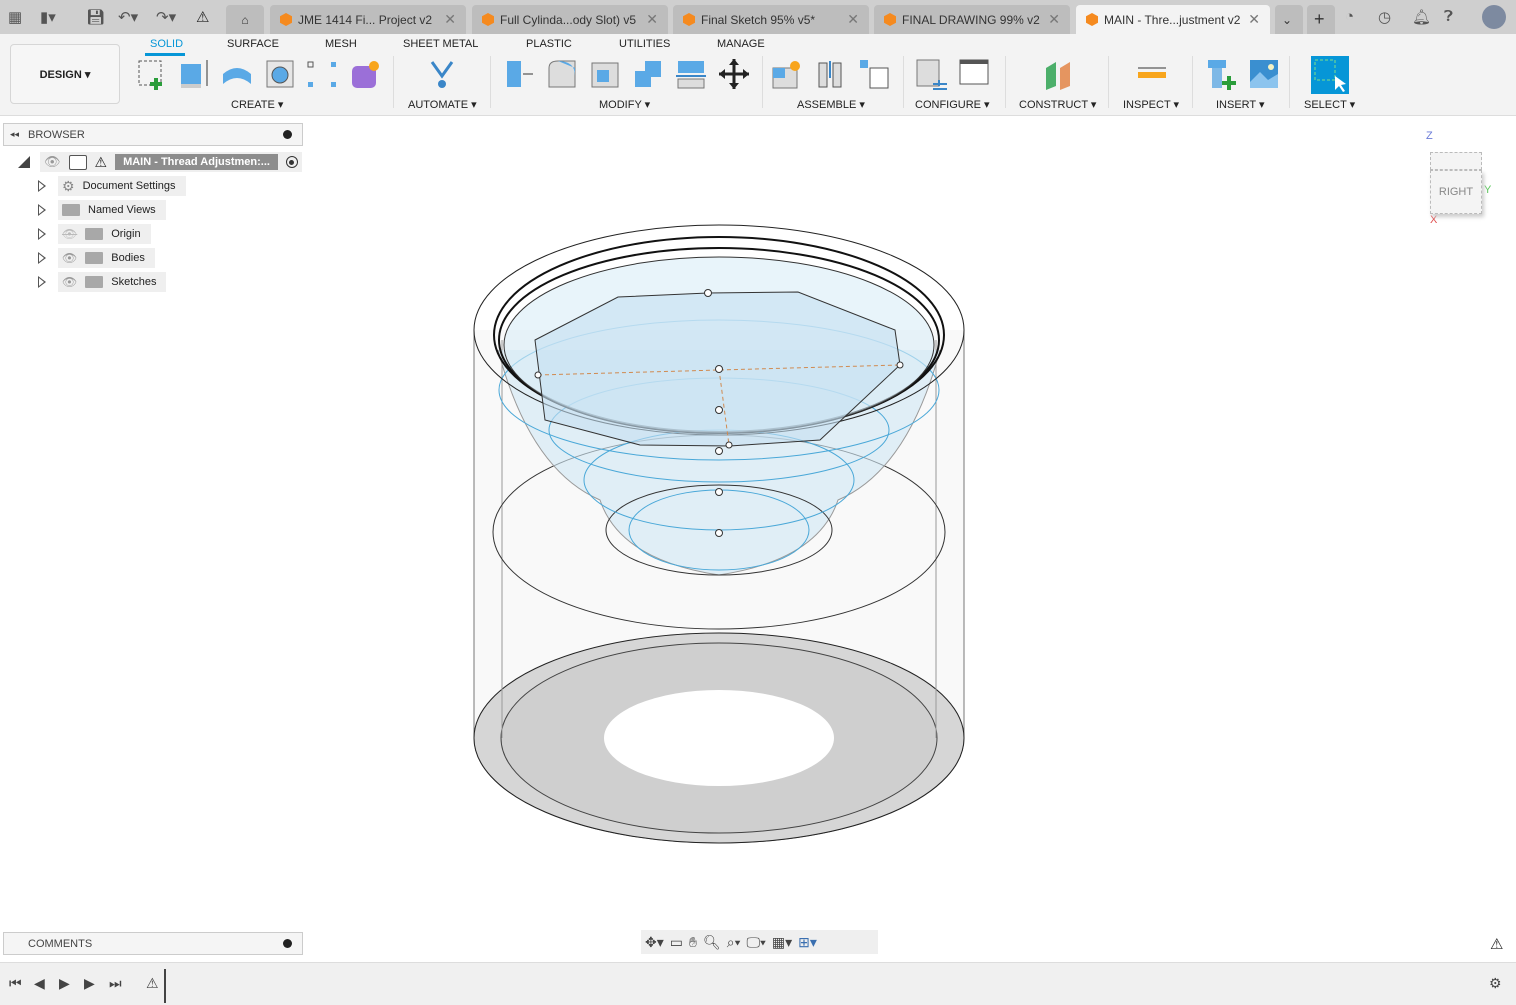  What do you see at coordinates (605, 74) in the screenshot?
I see `shell-icon` at bounding box center [605, 74].